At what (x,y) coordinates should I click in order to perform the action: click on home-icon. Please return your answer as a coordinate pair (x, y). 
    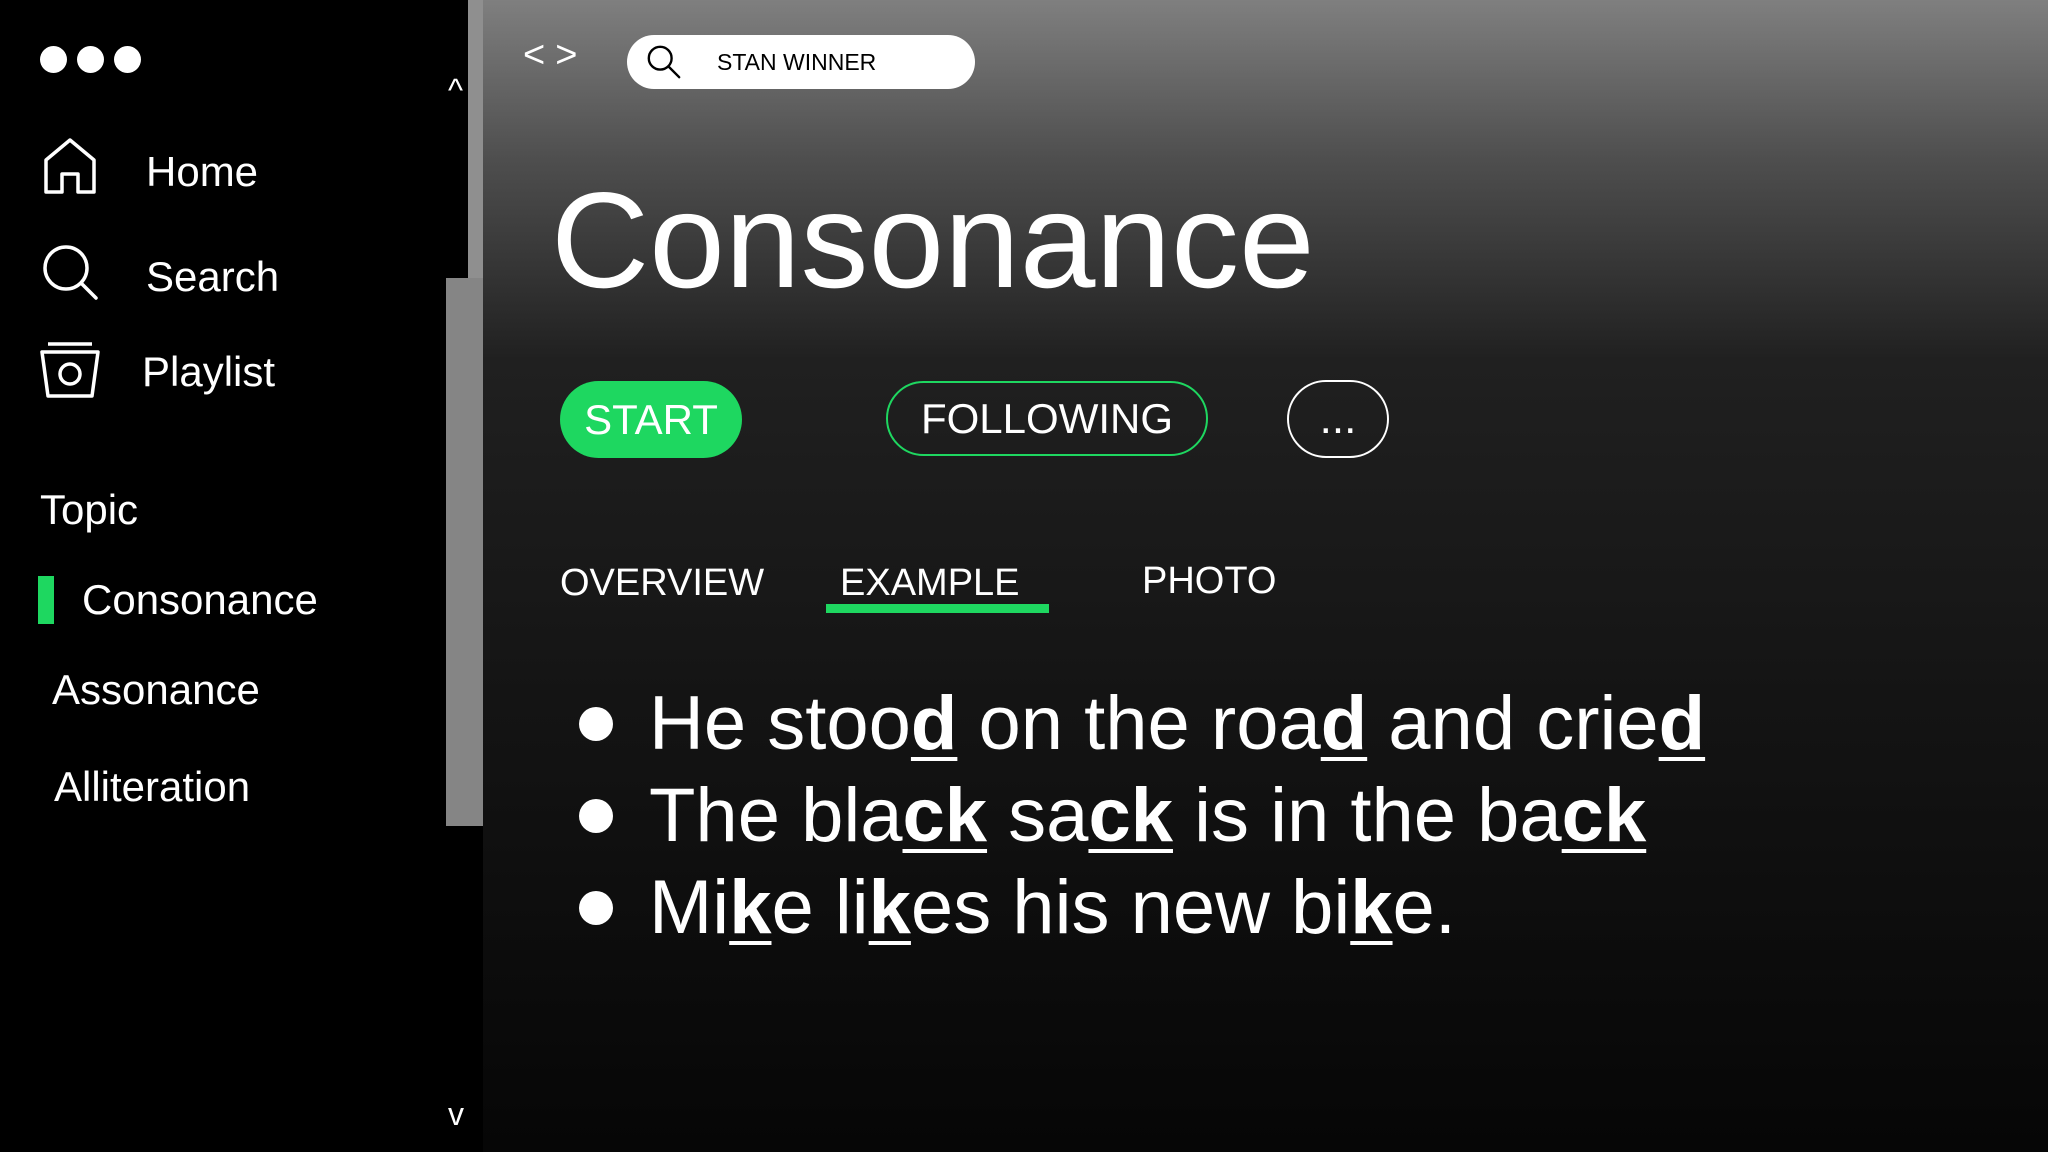
    Looking at the image, I should click on (70, 166).